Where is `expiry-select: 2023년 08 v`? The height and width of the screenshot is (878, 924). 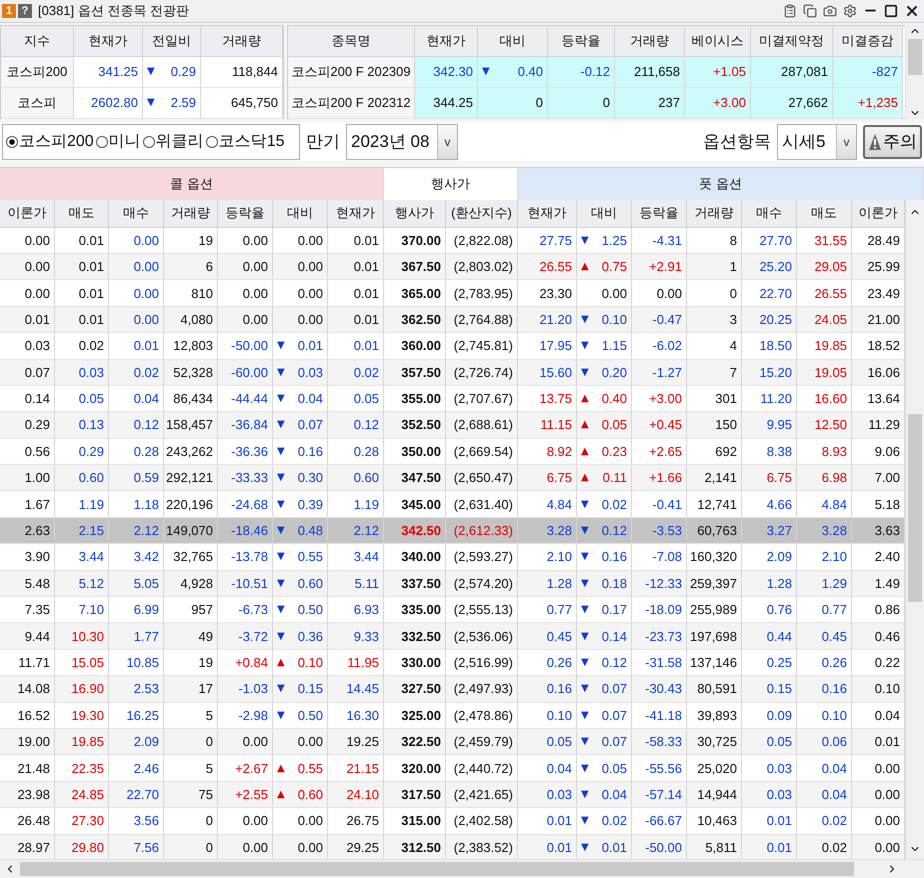
expiry-select: 2023년 08 v is located at coordinates (402, 142).